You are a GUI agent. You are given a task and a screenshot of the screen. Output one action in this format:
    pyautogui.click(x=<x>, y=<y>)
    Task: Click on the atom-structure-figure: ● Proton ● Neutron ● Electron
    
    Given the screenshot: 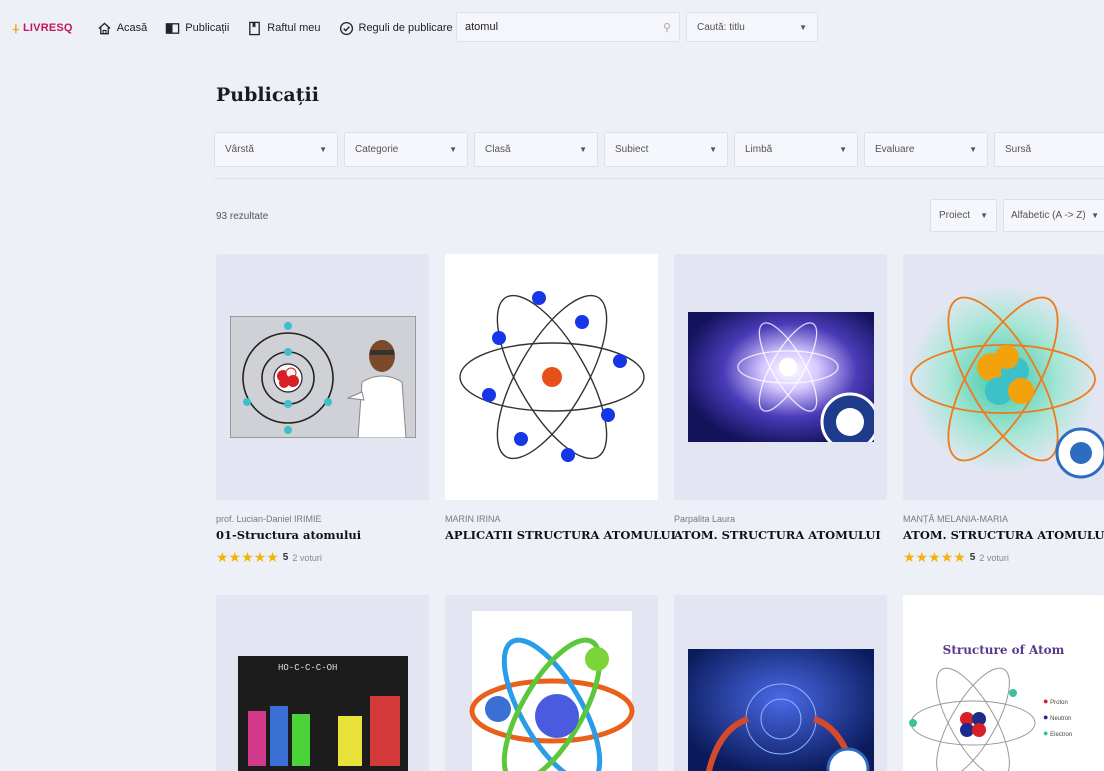 What is the action you would take?
    pyautogui.click(x=1003, y=717)
    